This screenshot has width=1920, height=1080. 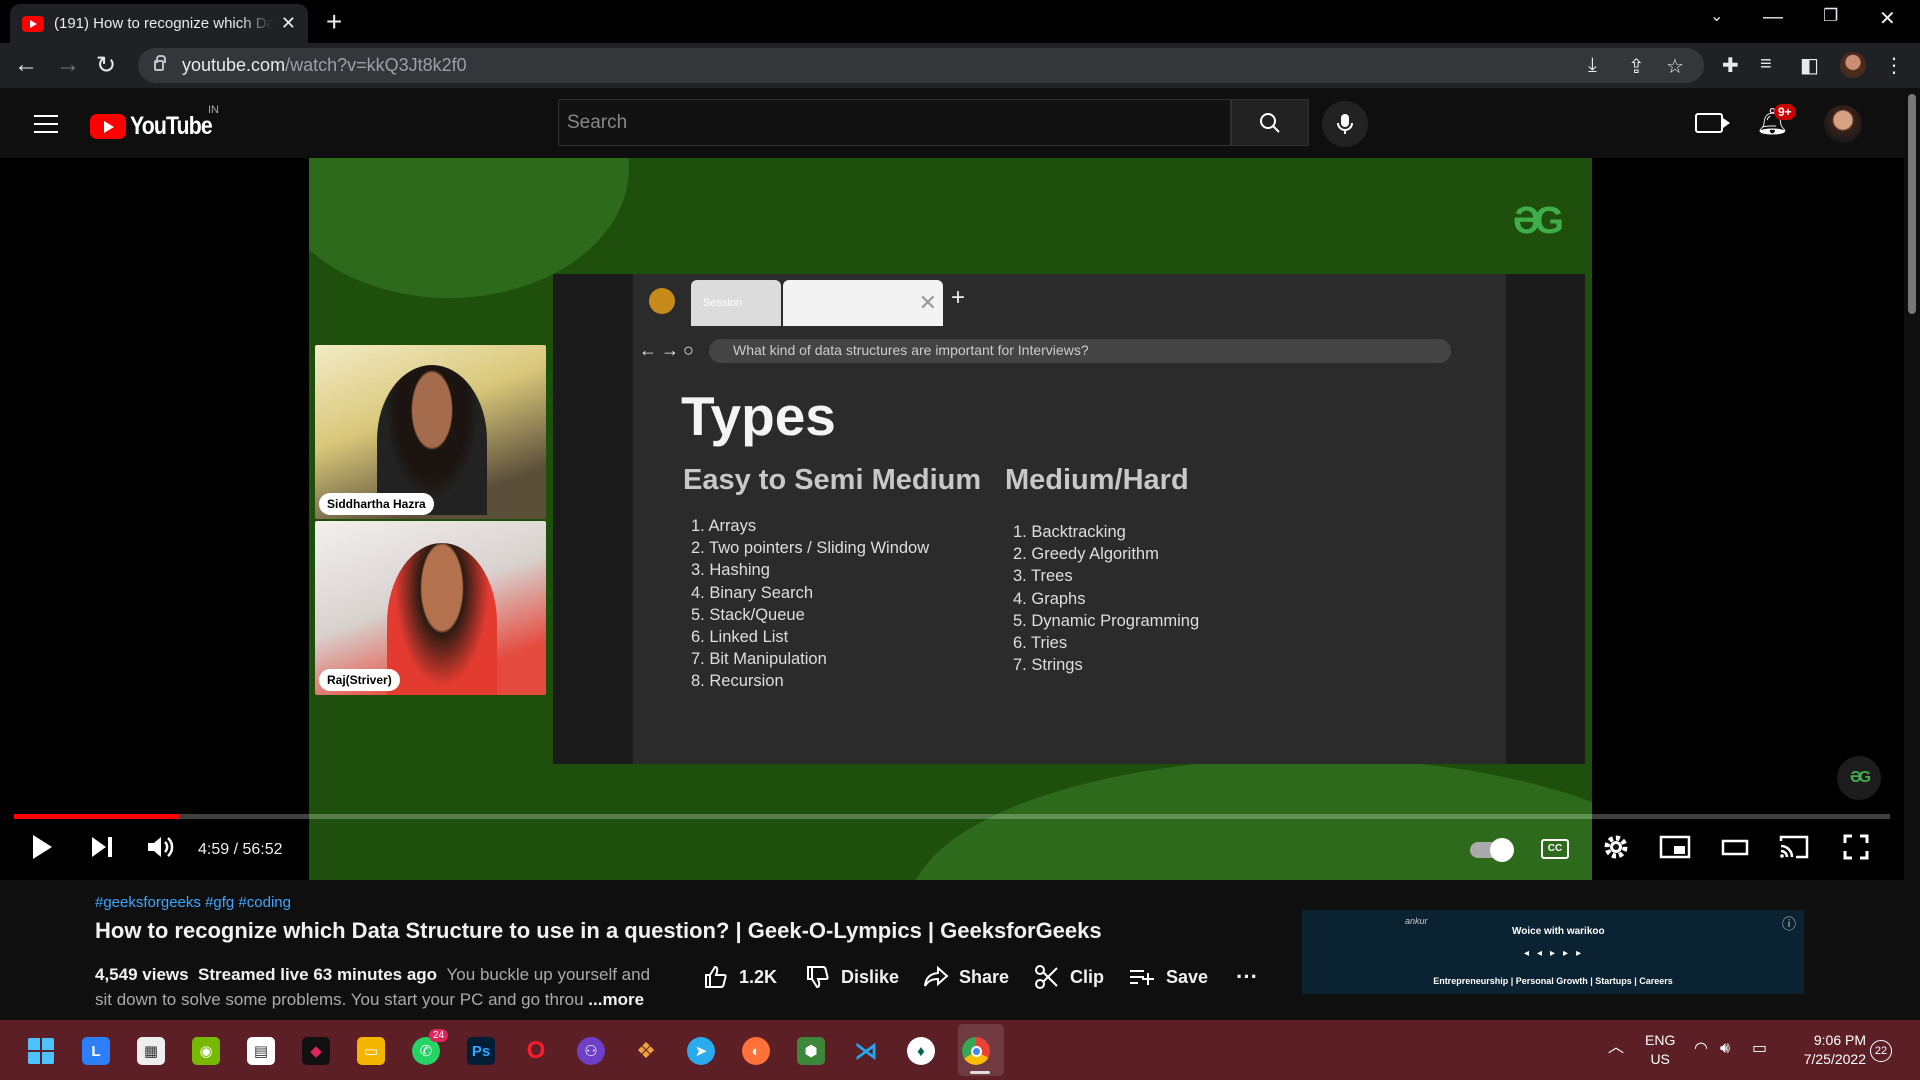 What do you see at coordinates (334, 22) in the screenshot?
I see `new-tab-button: +` at bounding box center [334, 22].